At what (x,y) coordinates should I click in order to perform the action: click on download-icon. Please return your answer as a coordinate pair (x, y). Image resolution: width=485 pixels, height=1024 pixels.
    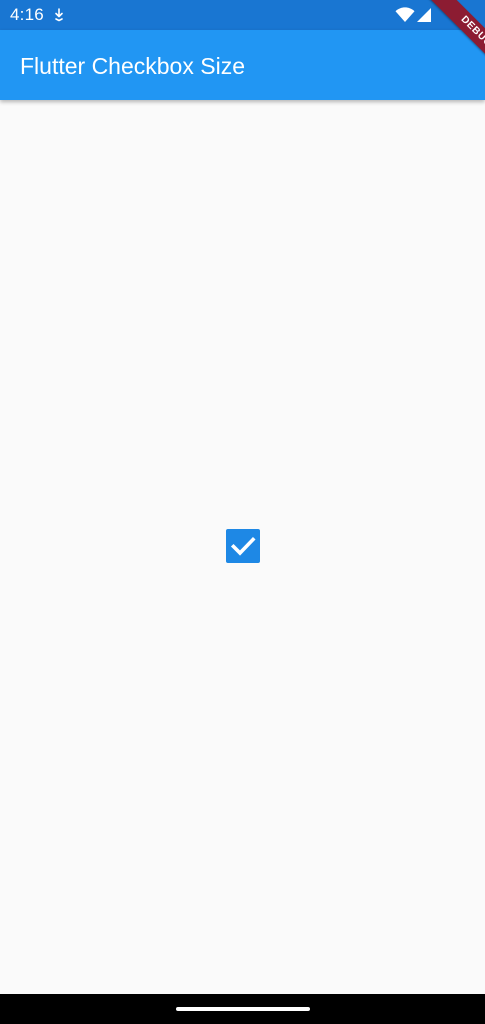
    Looking at the image, I should click on (59, 15).